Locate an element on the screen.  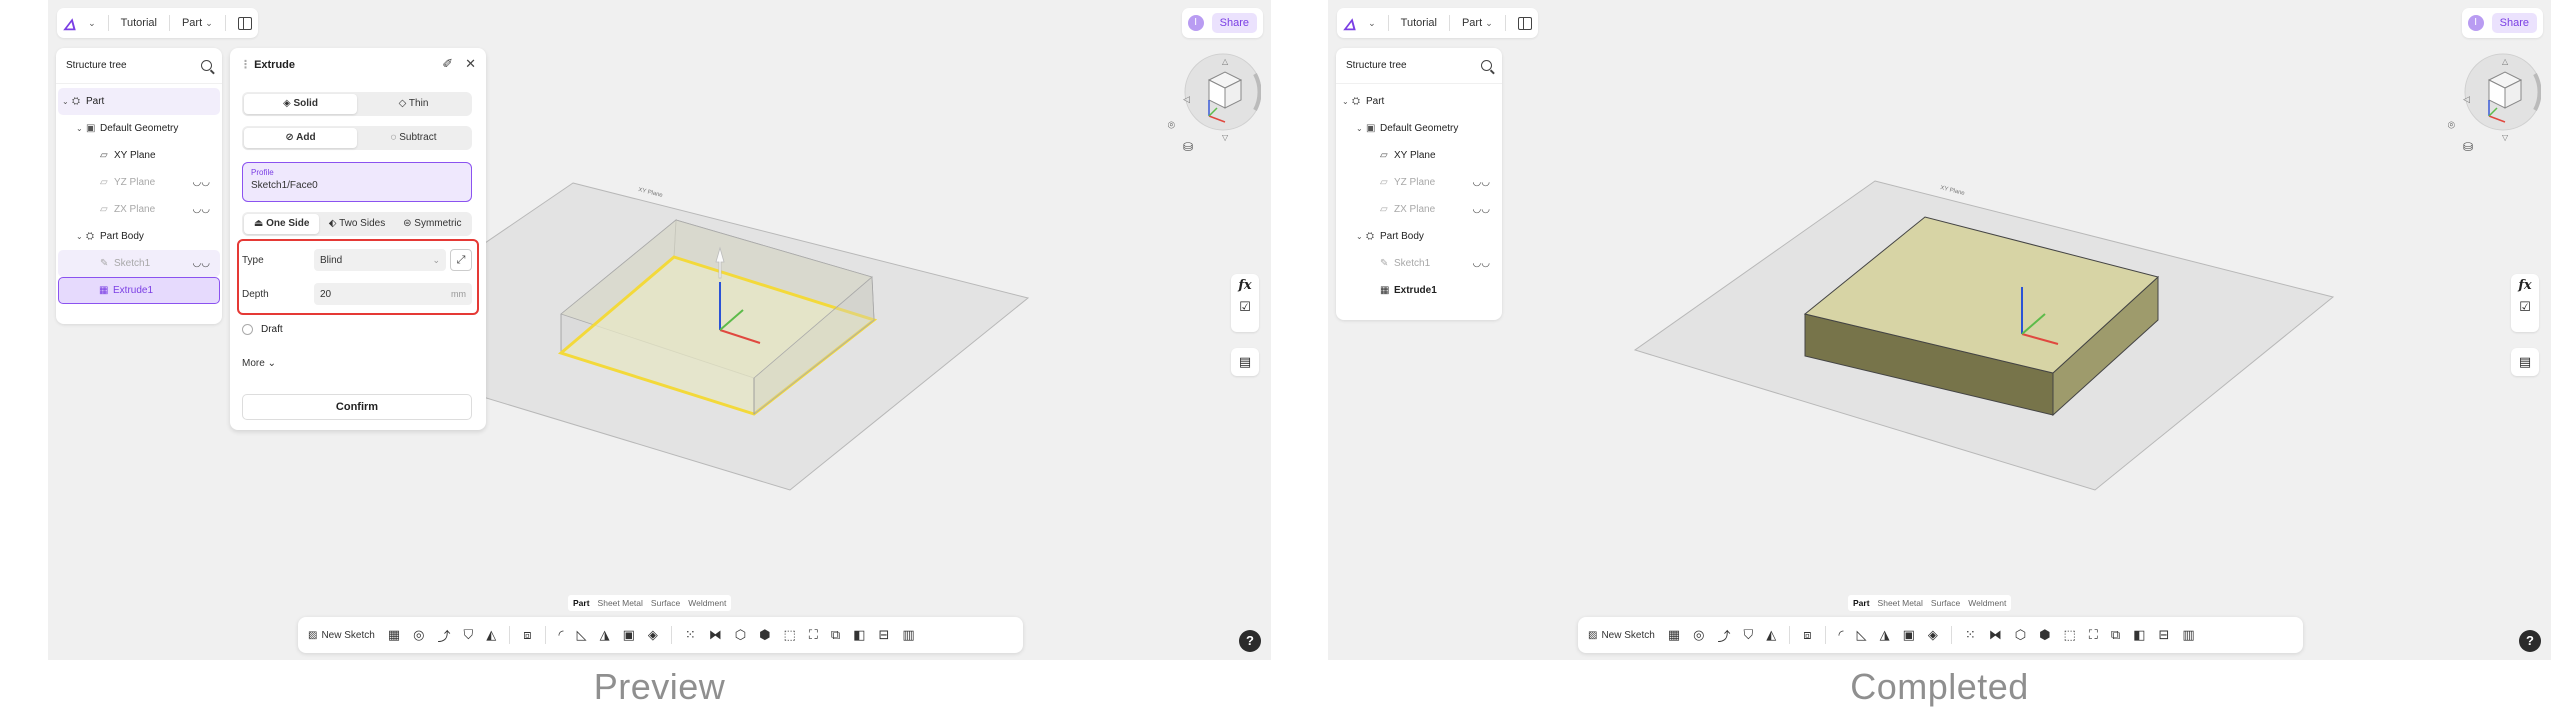
drag-handle-icon: ⋮ is located at coordinates (247, 65).